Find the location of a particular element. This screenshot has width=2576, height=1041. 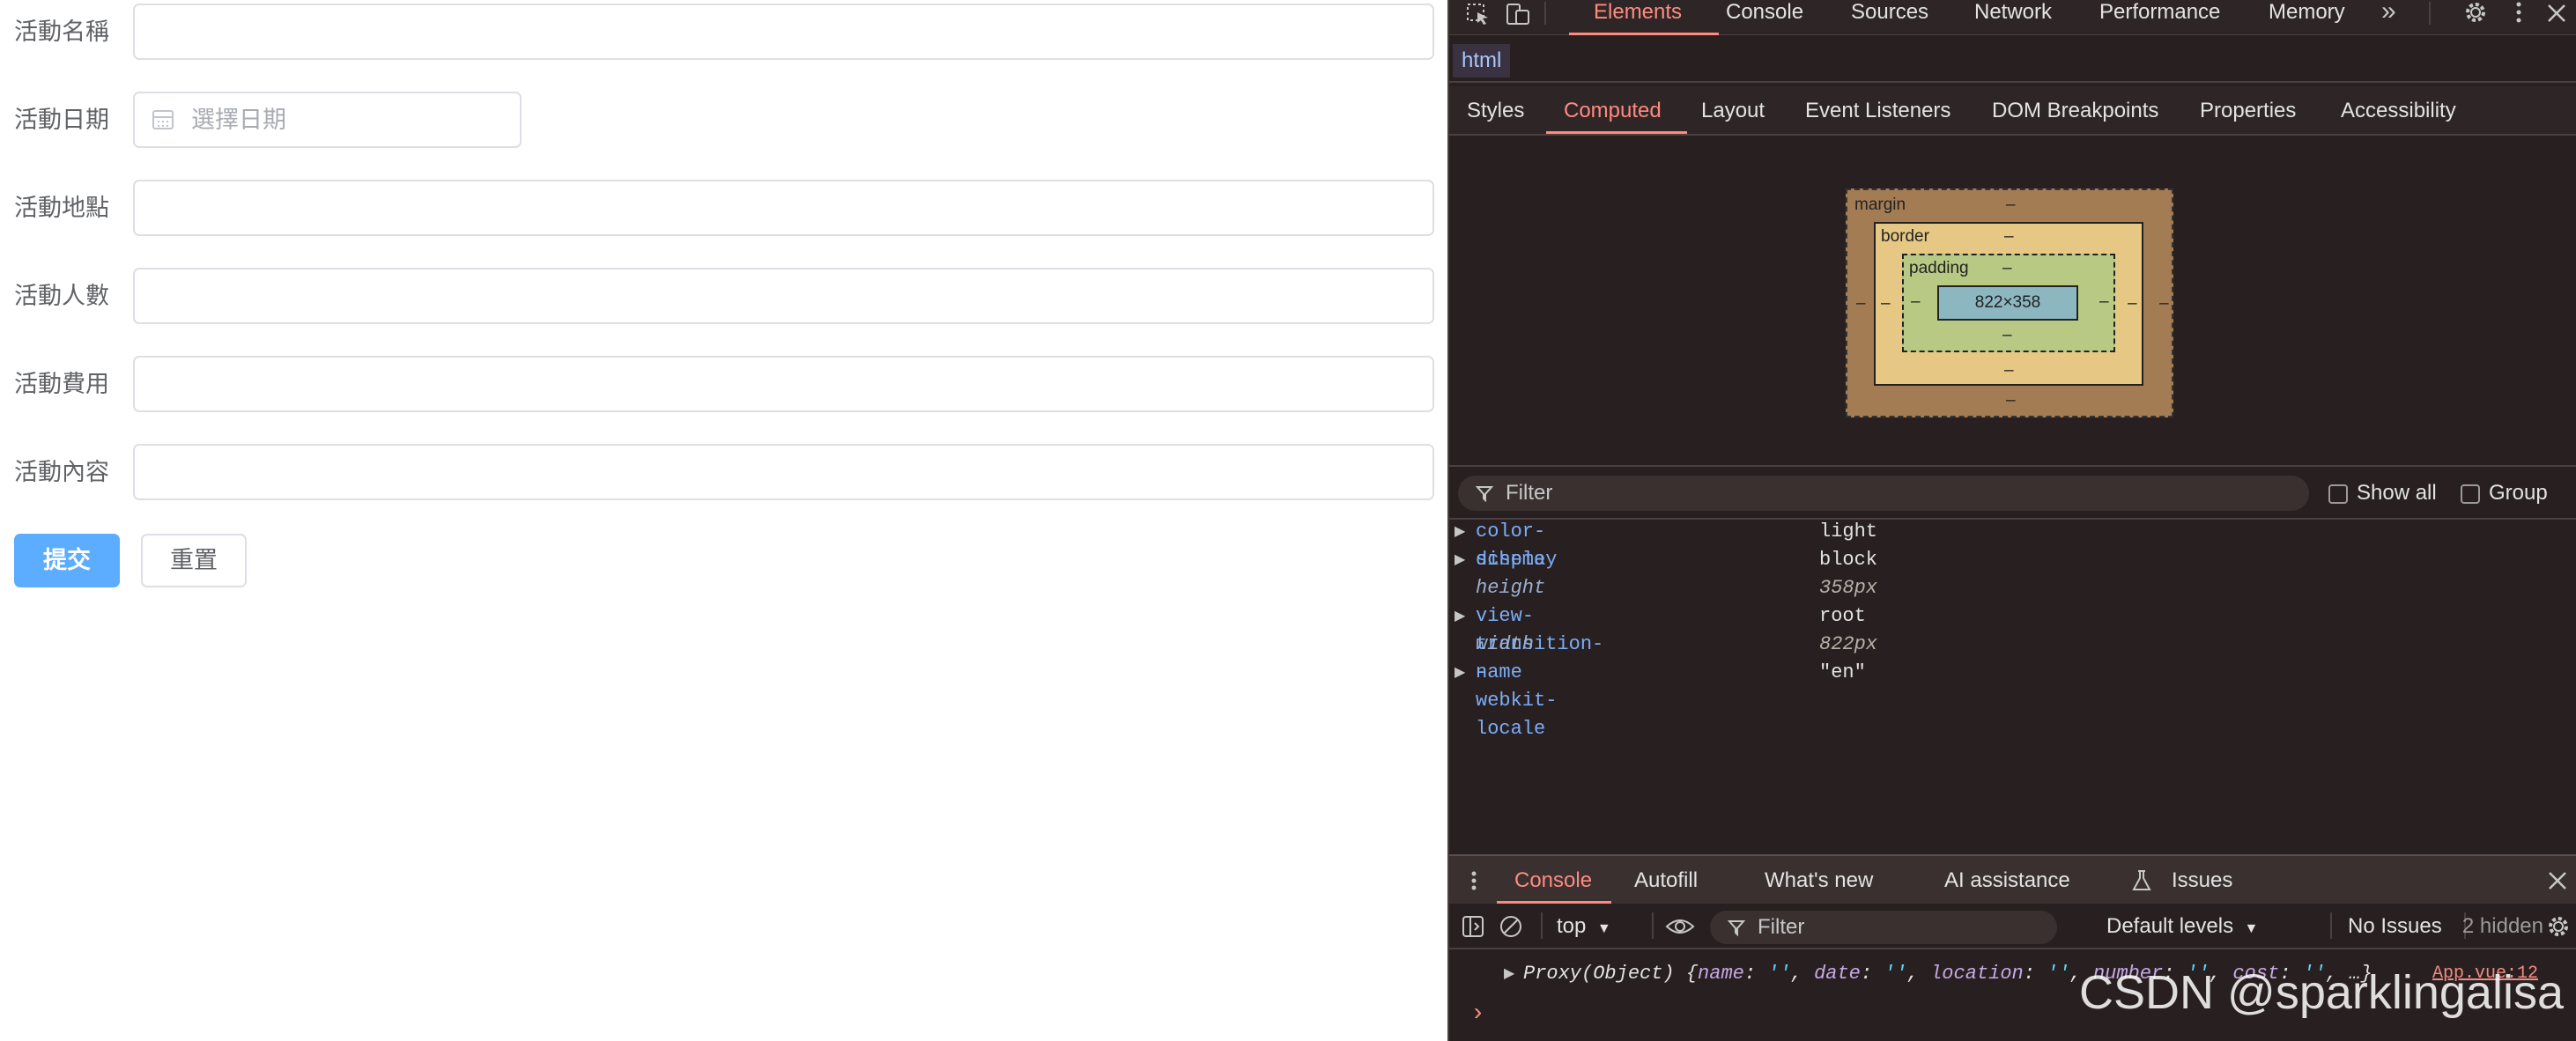

box-model-content-size: 822×358 is located at coordinates (2007, 303).